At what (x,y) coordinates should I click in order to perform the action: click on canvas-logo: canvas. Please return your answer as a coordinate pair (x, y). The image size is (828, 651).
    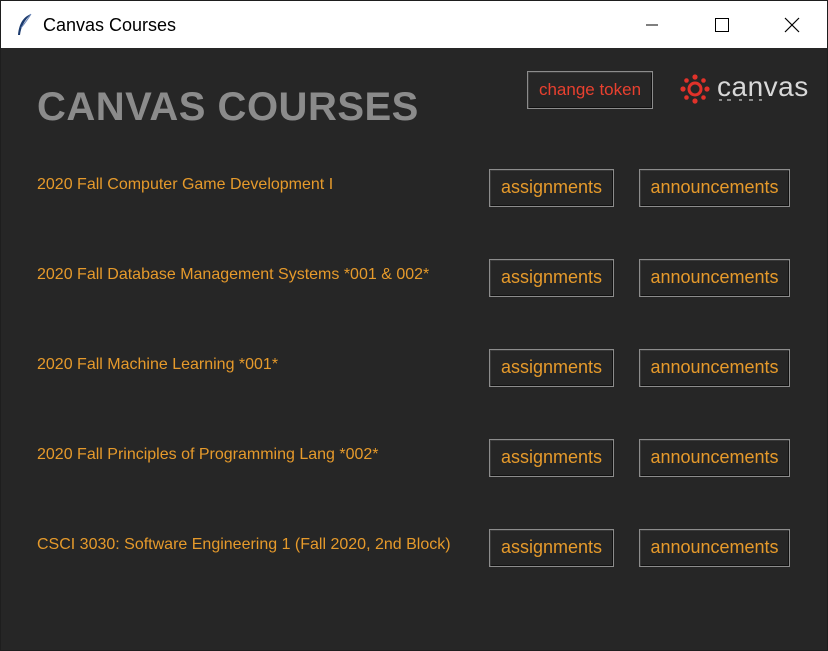
    Looking at the image, I should click on (744, 88).